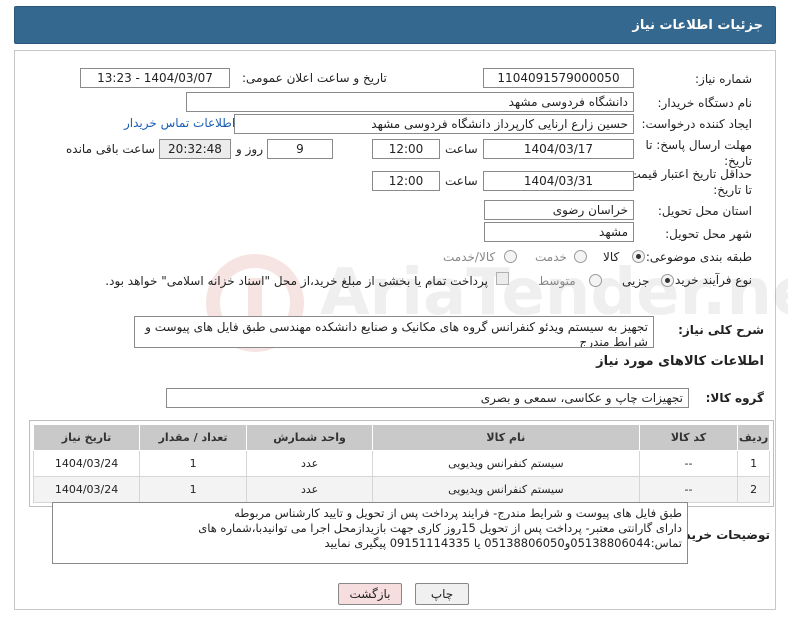 The height and width of the screenshot is (620, 788). I want to click on category-radio-goods, so click(638, 256).